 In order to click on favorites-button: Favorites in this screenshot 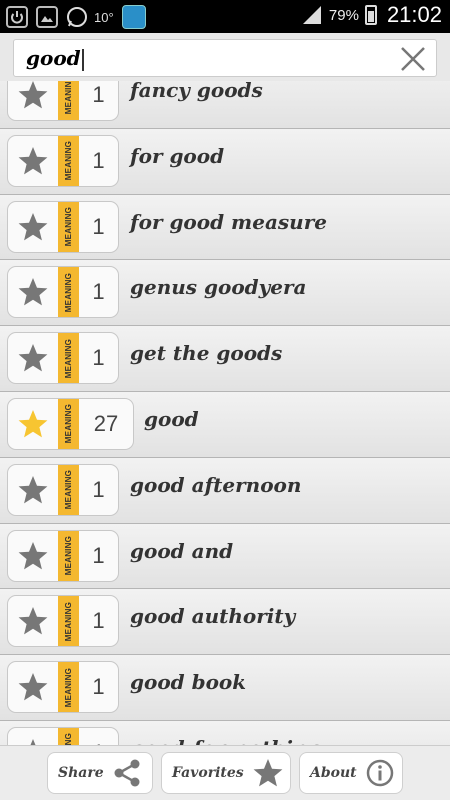, I will do `click(226, 773)`.